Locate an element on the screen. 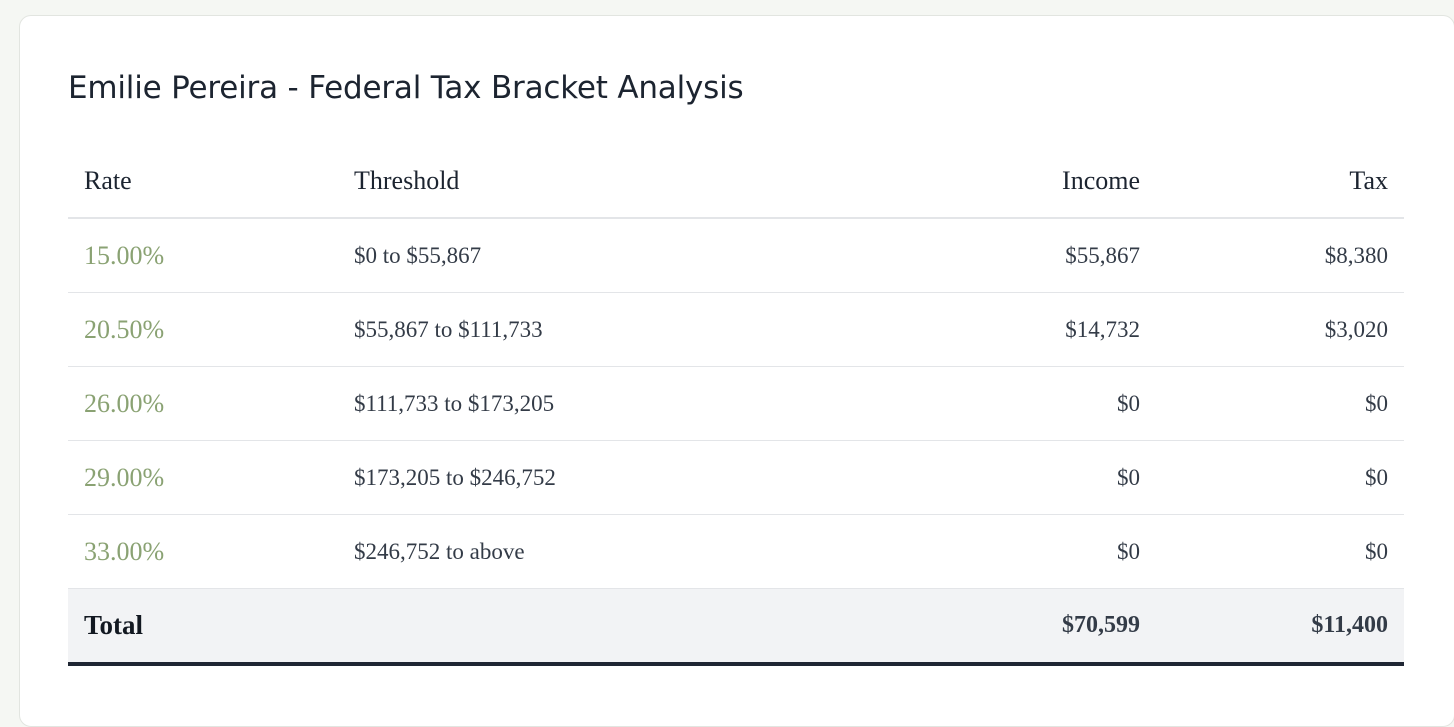  total-row: Total $70,599 $11,400 is located at coordinates (736, 627).